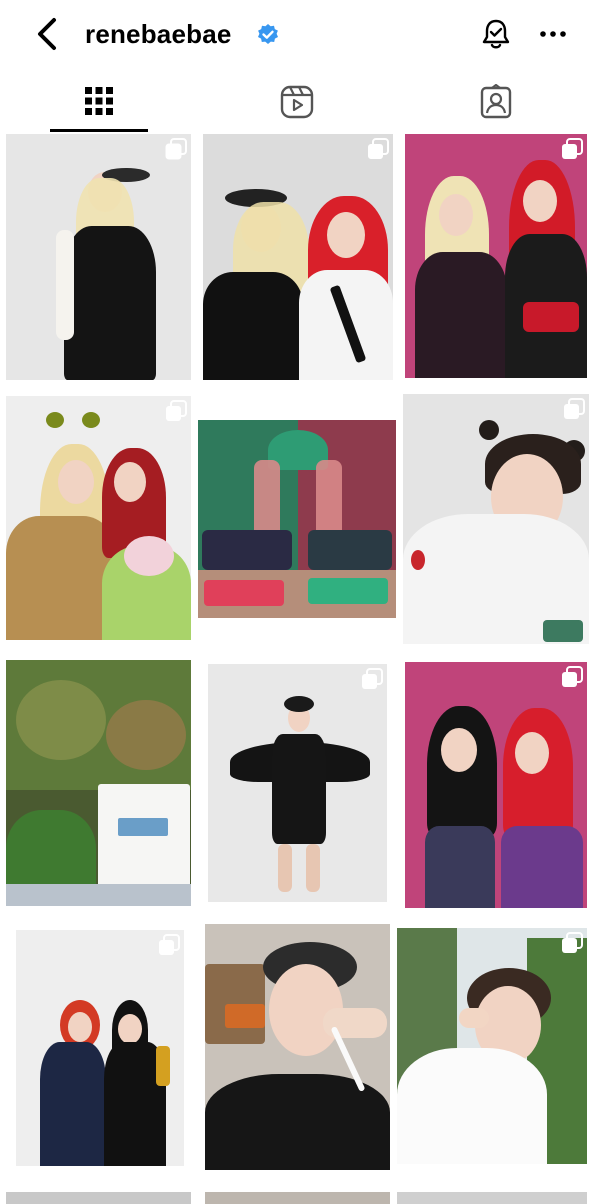 The height and width of the screenshot is (1204, 595). What do you see at coordinates (158, 34) in the screenshot?
I see `profile-username: renebaebae` at bounding box center [158, 34].